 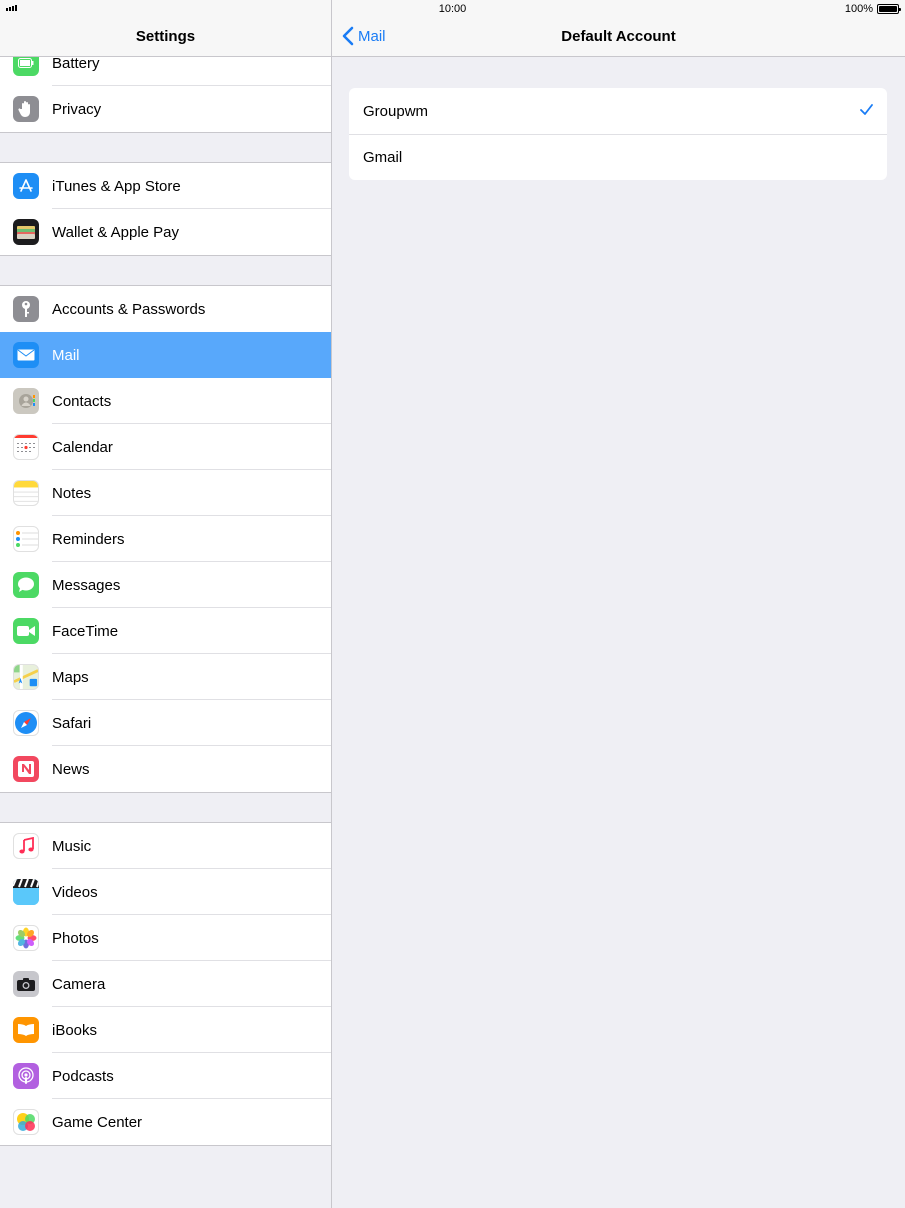 What do you see at coordinates (26, 447) in the screenshot?
I see `calendar-icon` at bounding box center [26, 447].